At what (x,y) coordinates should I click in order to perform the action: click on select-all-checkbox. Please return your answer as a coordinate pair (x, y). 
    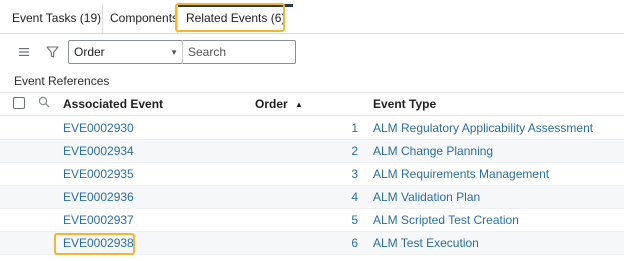
    Looking at the image, I should click on (19, 103).